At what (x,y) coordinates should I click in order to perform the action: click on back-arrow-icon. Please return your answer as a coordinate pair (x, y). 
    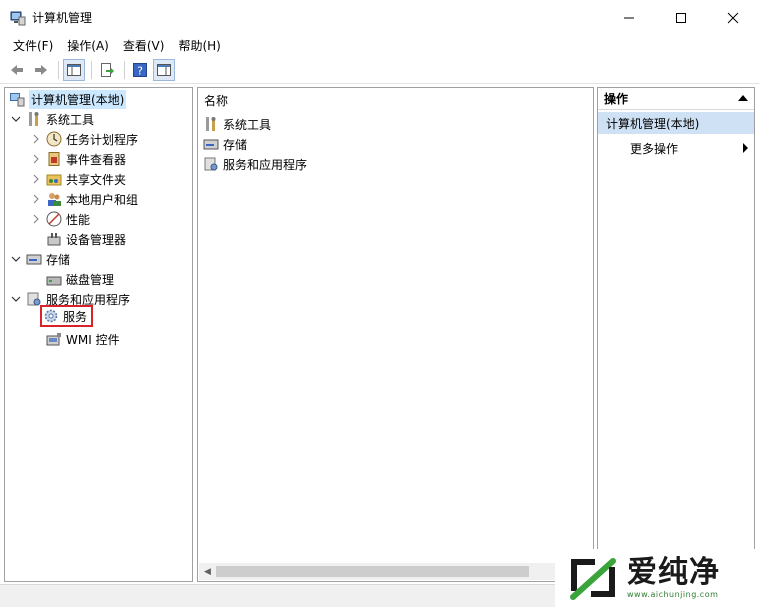
    Looking at the image, I should click on (17, 70).